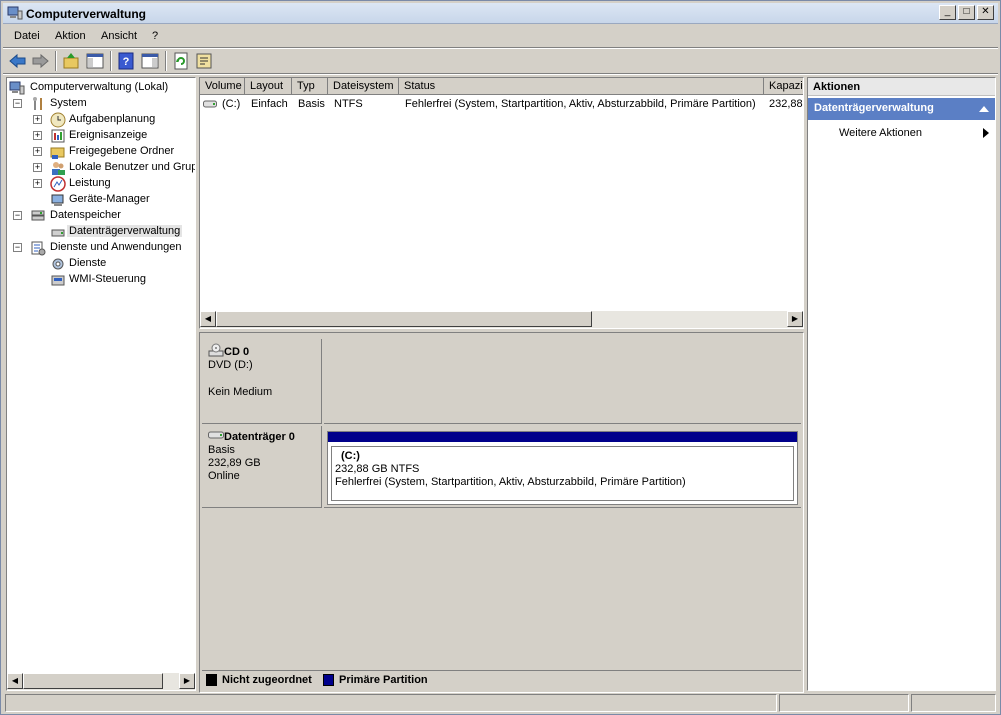  Describe the element at coordinates (216, 435) in the screenshot. I see `hard-disk-icon` at that location.